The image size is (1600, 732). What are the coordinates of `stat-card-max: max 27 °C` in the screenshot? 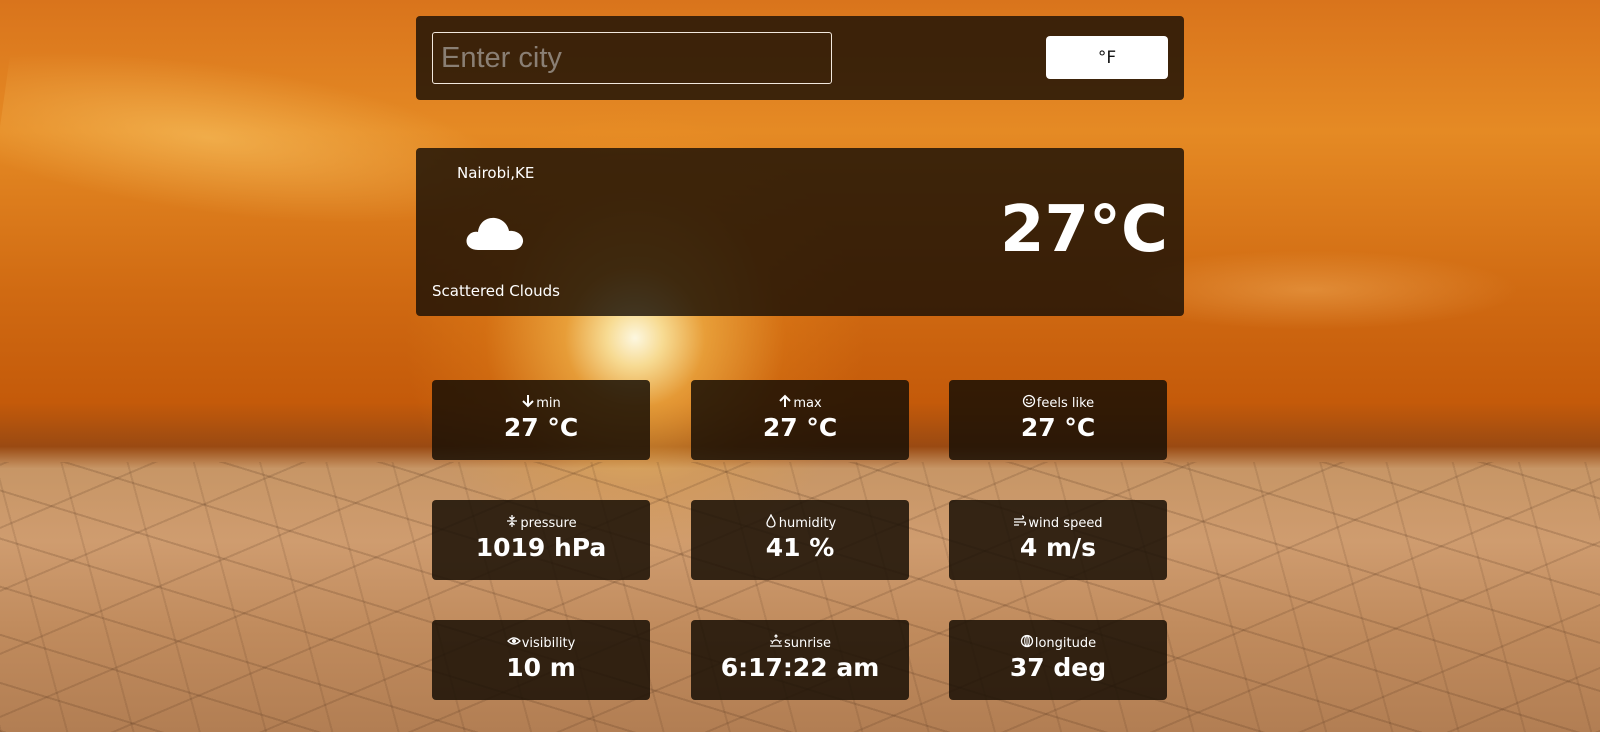 It's located at (800, 420).